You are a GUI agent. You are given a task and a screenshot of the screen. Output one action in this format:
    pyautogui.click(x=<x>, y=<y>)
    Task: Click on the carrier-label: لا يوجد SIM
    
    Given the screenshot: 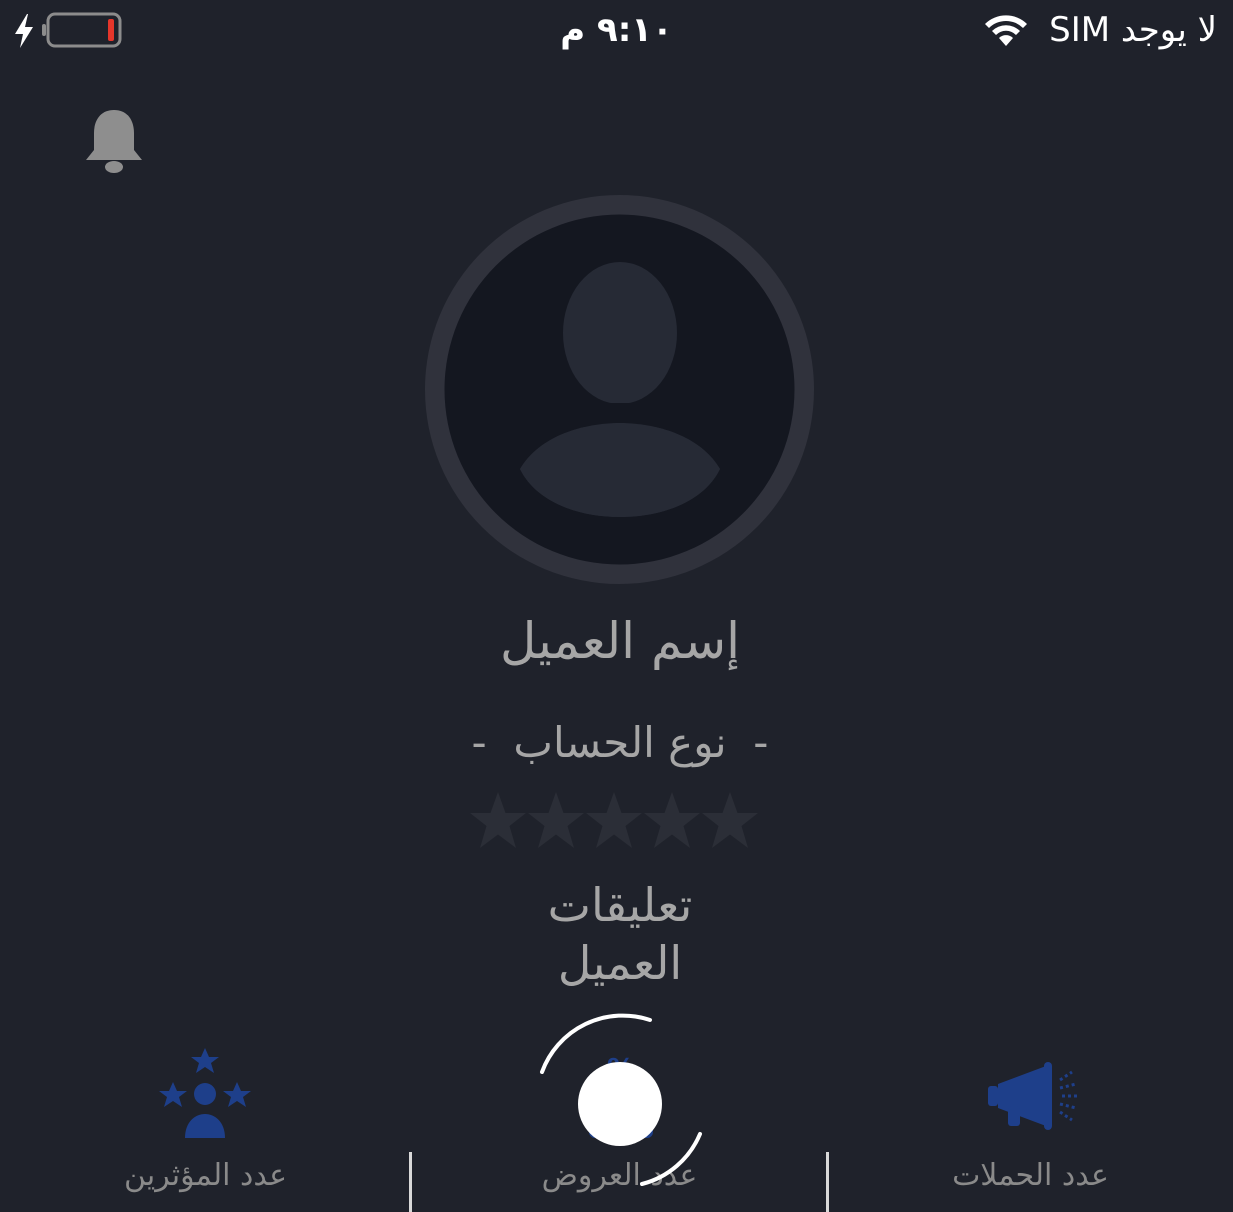 What is the action you would take?
    pyautogui.click(x=1133, y=30)
    